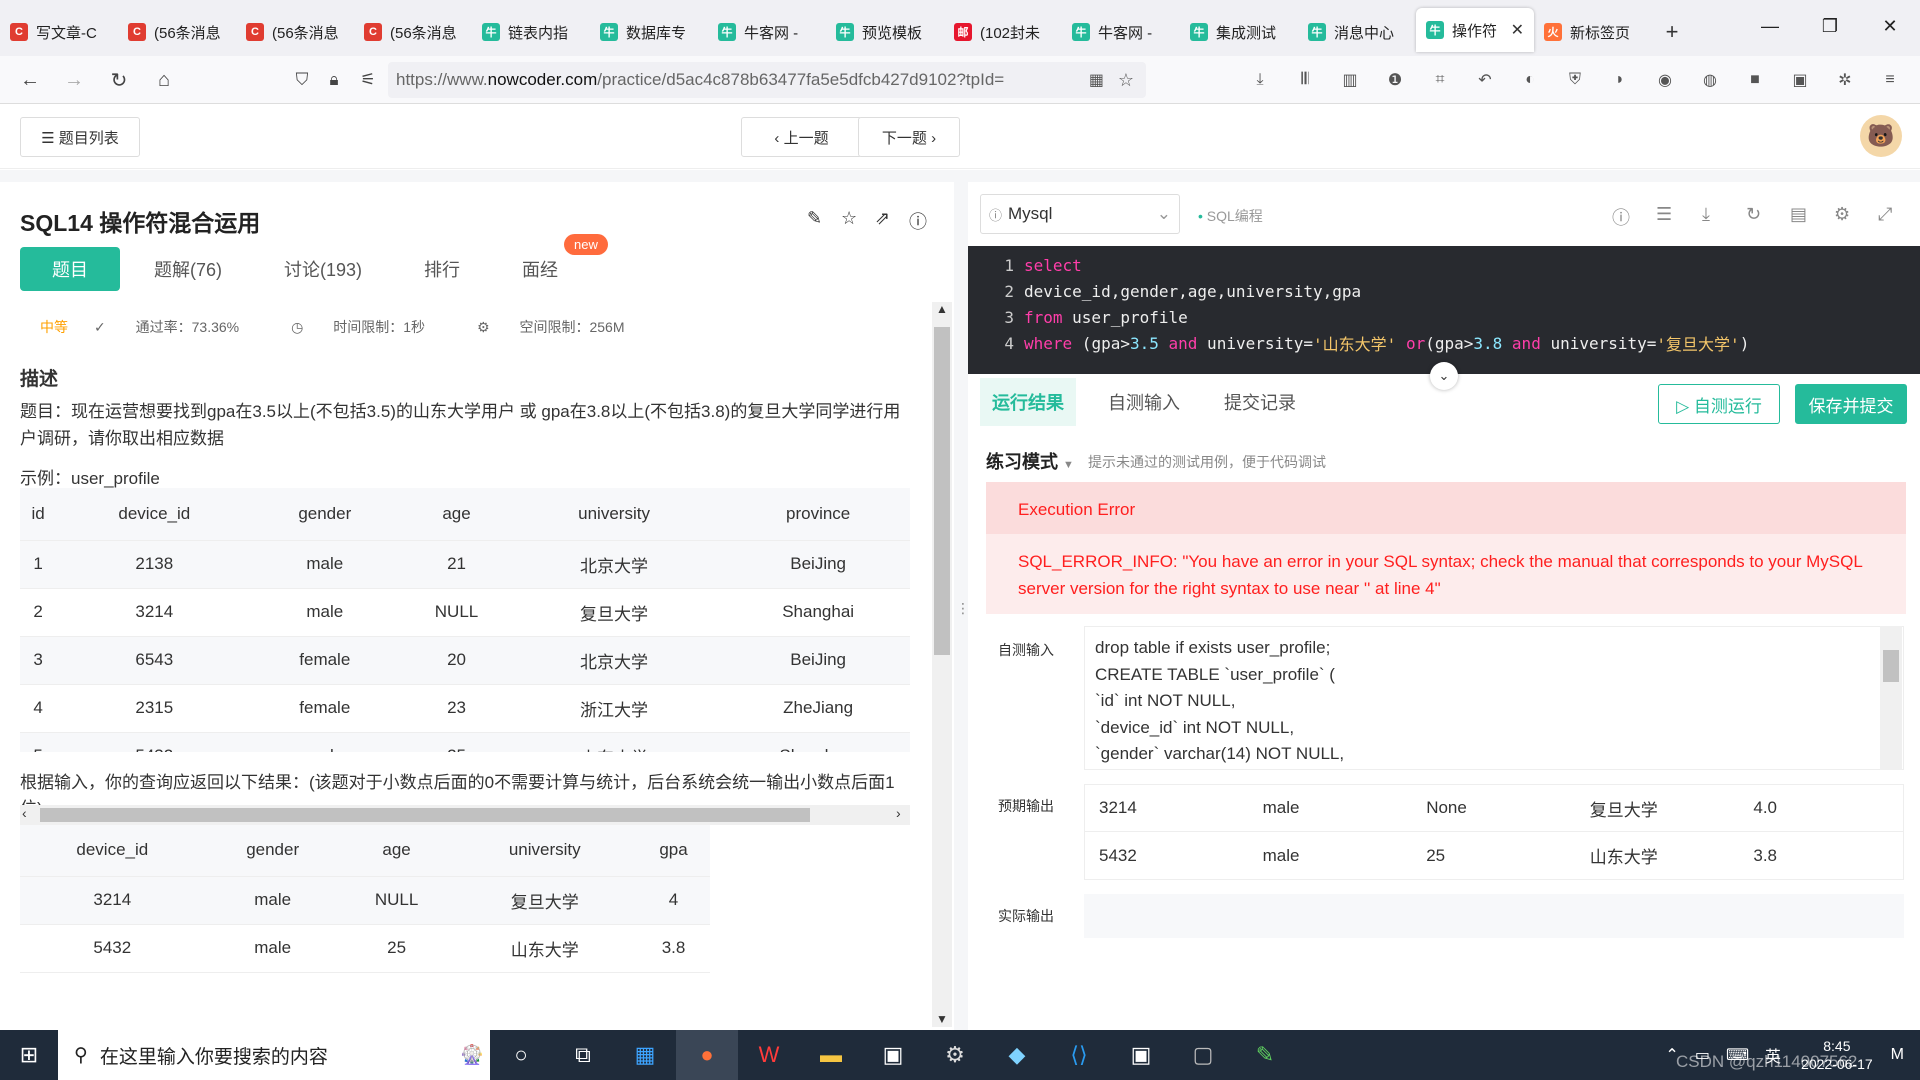 Image resolution: width=1920 pixels, height=1080 pixels. What do you see at coordinates (80, 137) in the screenshot?
I see `problem-list-button: ☰ 题目列表` at bounding box center [80, 137].